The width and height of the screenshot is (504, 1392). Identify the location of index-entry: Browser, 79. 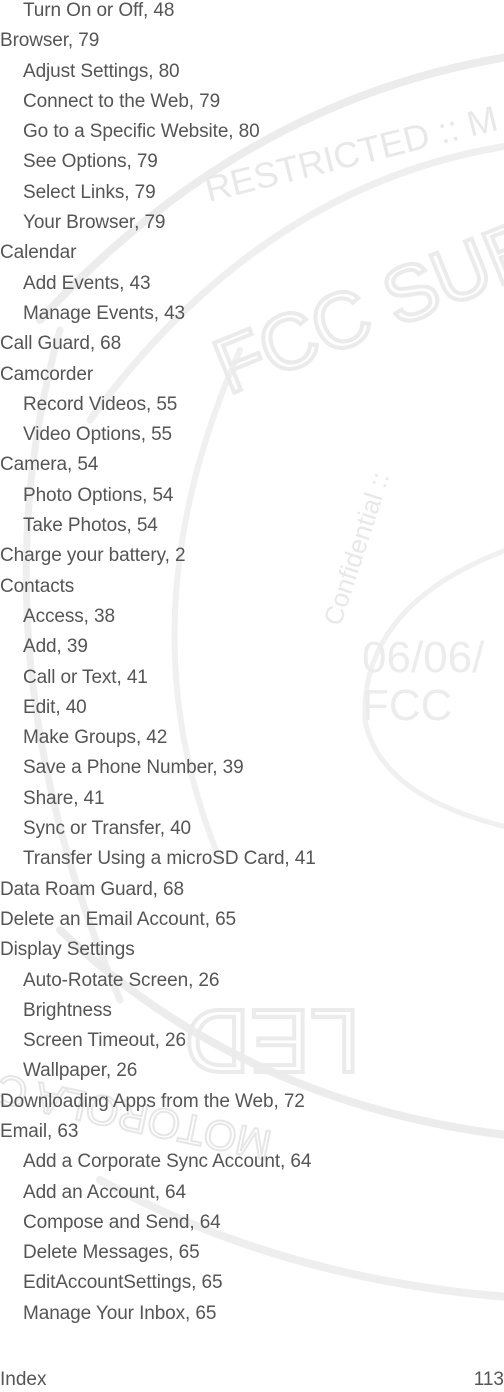
(50, 41).